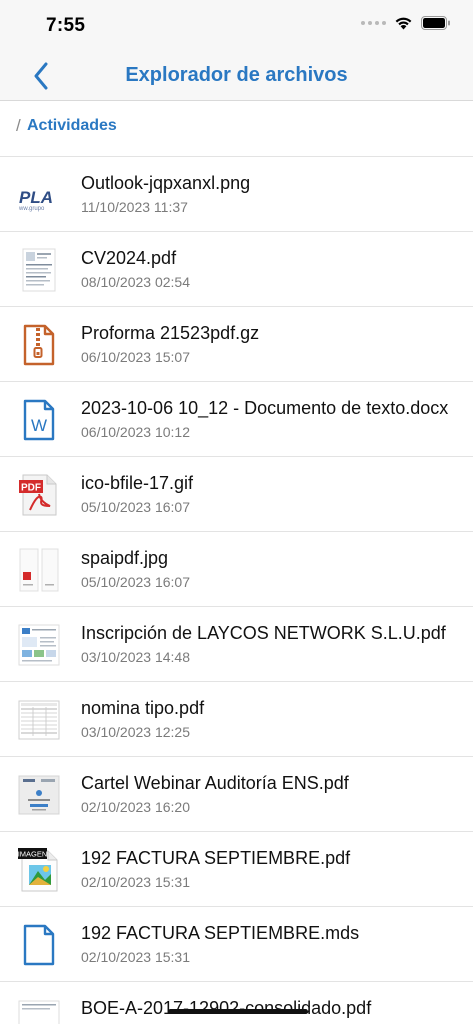 The width and height of the screenshot is (473, 1024). Describe the element at coordinates (72, 126) in the screenshot. I see `breadcrumb-item-actividades: Actividades` at that location.